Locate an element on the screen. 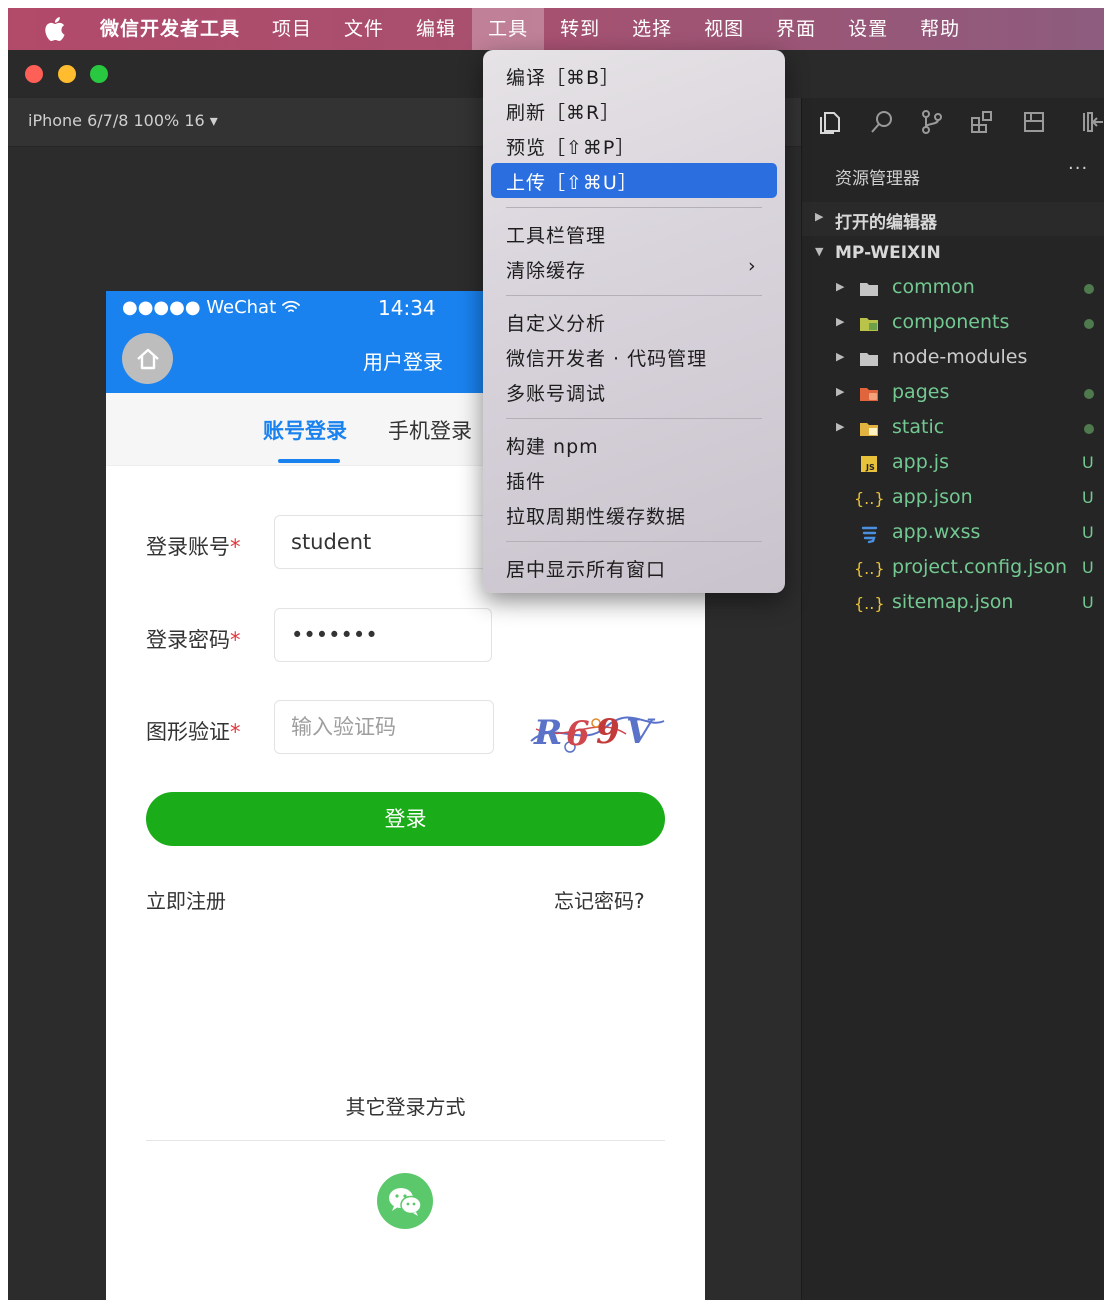  wechat-login-icon is located at coordinates (405, 1201).